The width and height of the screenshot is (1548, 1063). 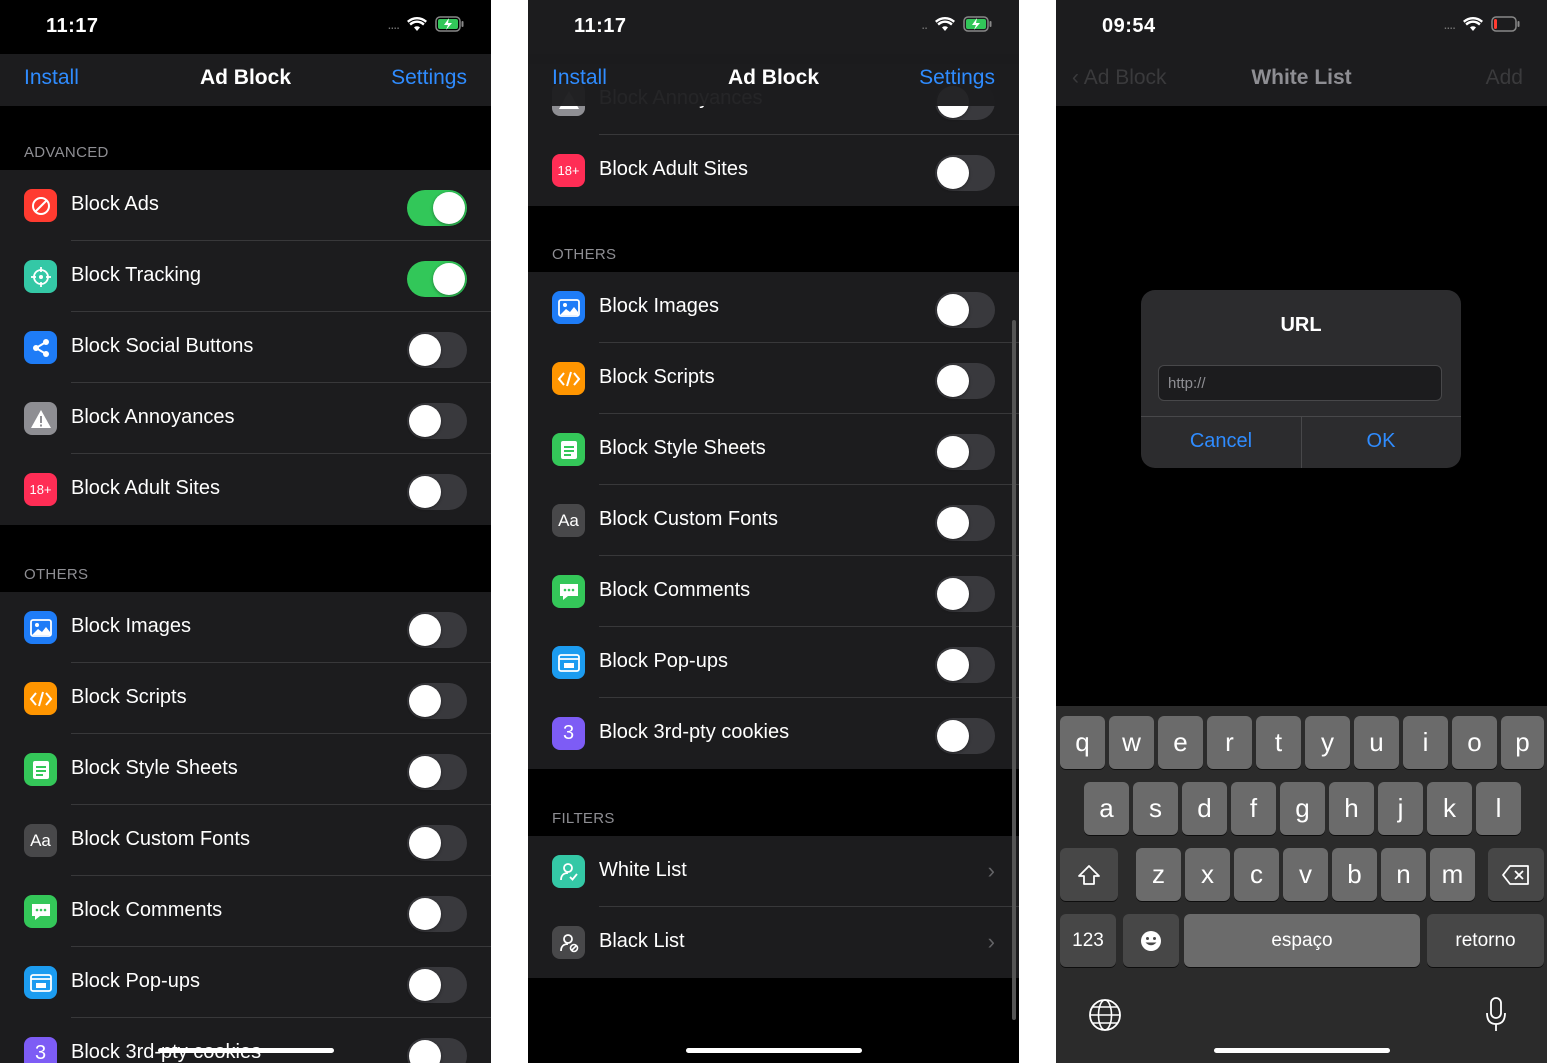 What do you see at coordinates (1403, 874) in the screenshot?
I see `key-n: n` at bounding box center [1403, 874].